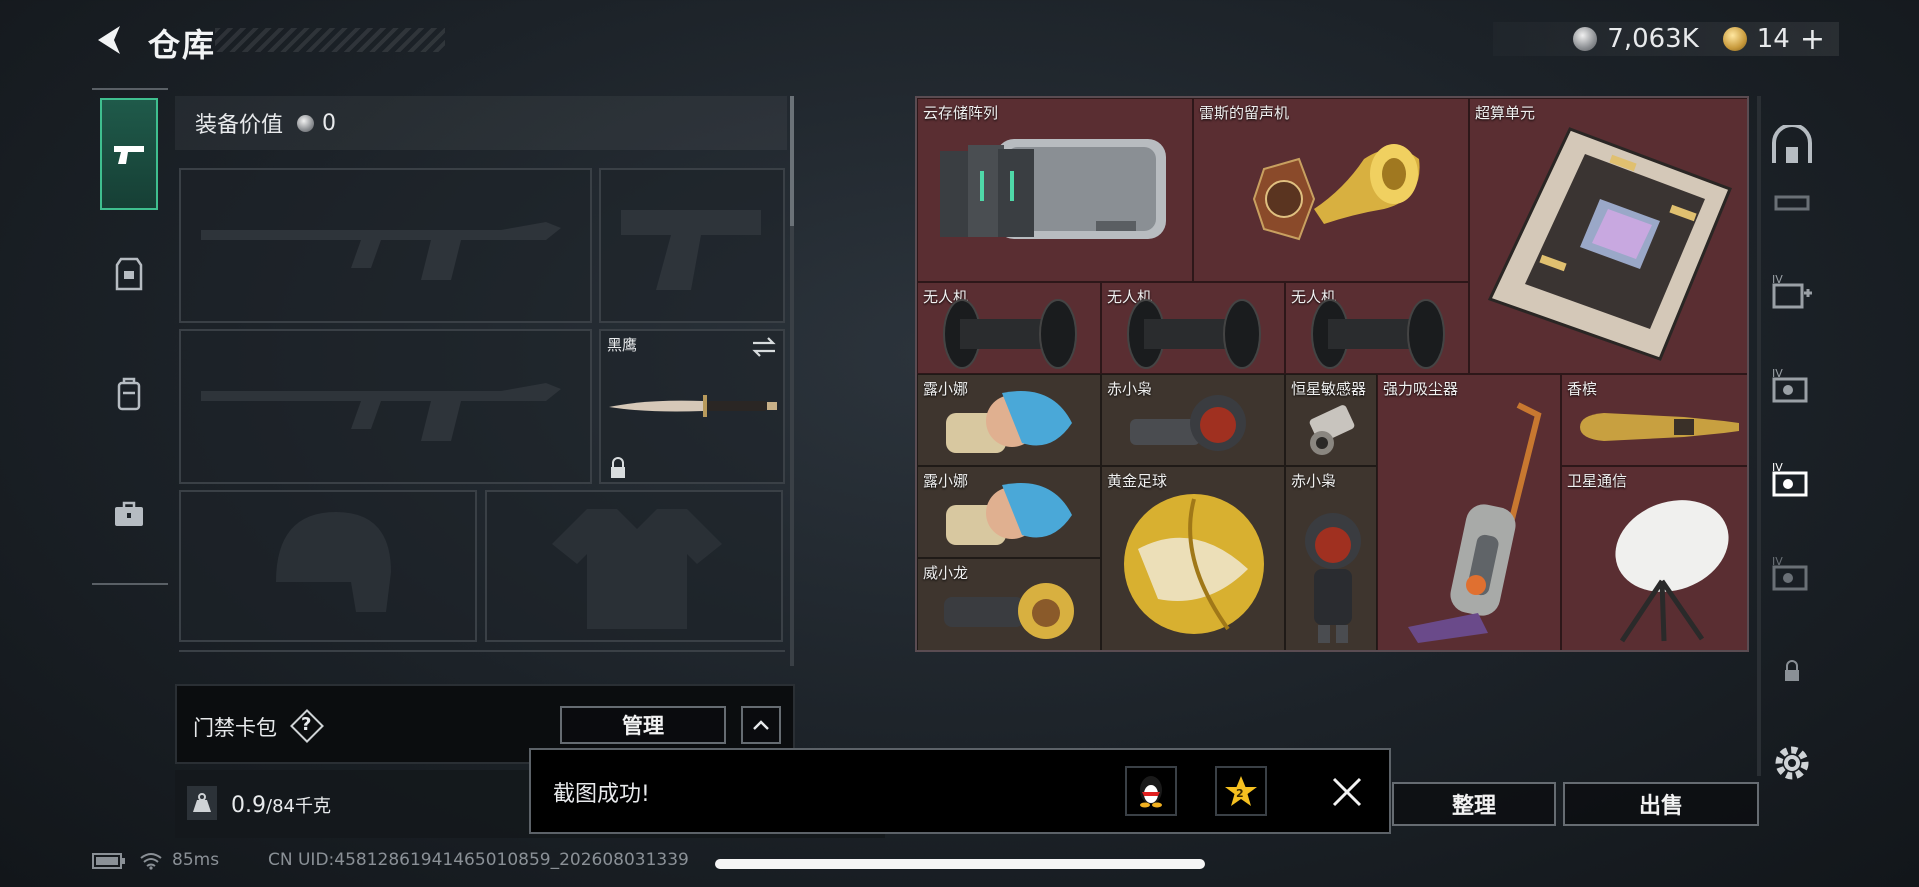  What do you see at coordinates (1609, 244) in the screenshot?
I see `supercomputer-unit-icon` at bounding box center [1609, 244].